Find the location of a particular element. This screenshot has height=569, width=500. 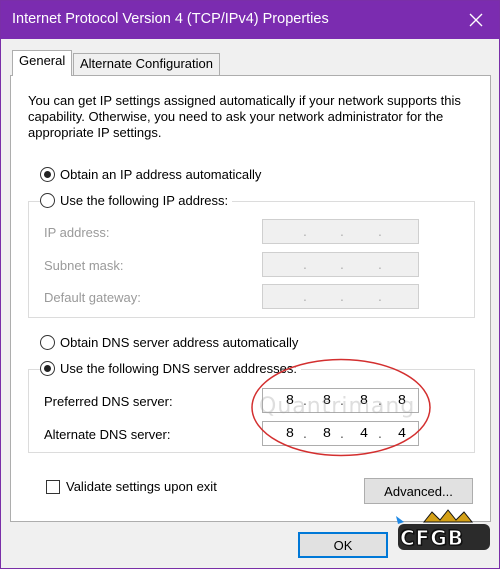

radio-obtain-ip-auto: Obtain an IP address automatically is located at coordinates (150, 174).